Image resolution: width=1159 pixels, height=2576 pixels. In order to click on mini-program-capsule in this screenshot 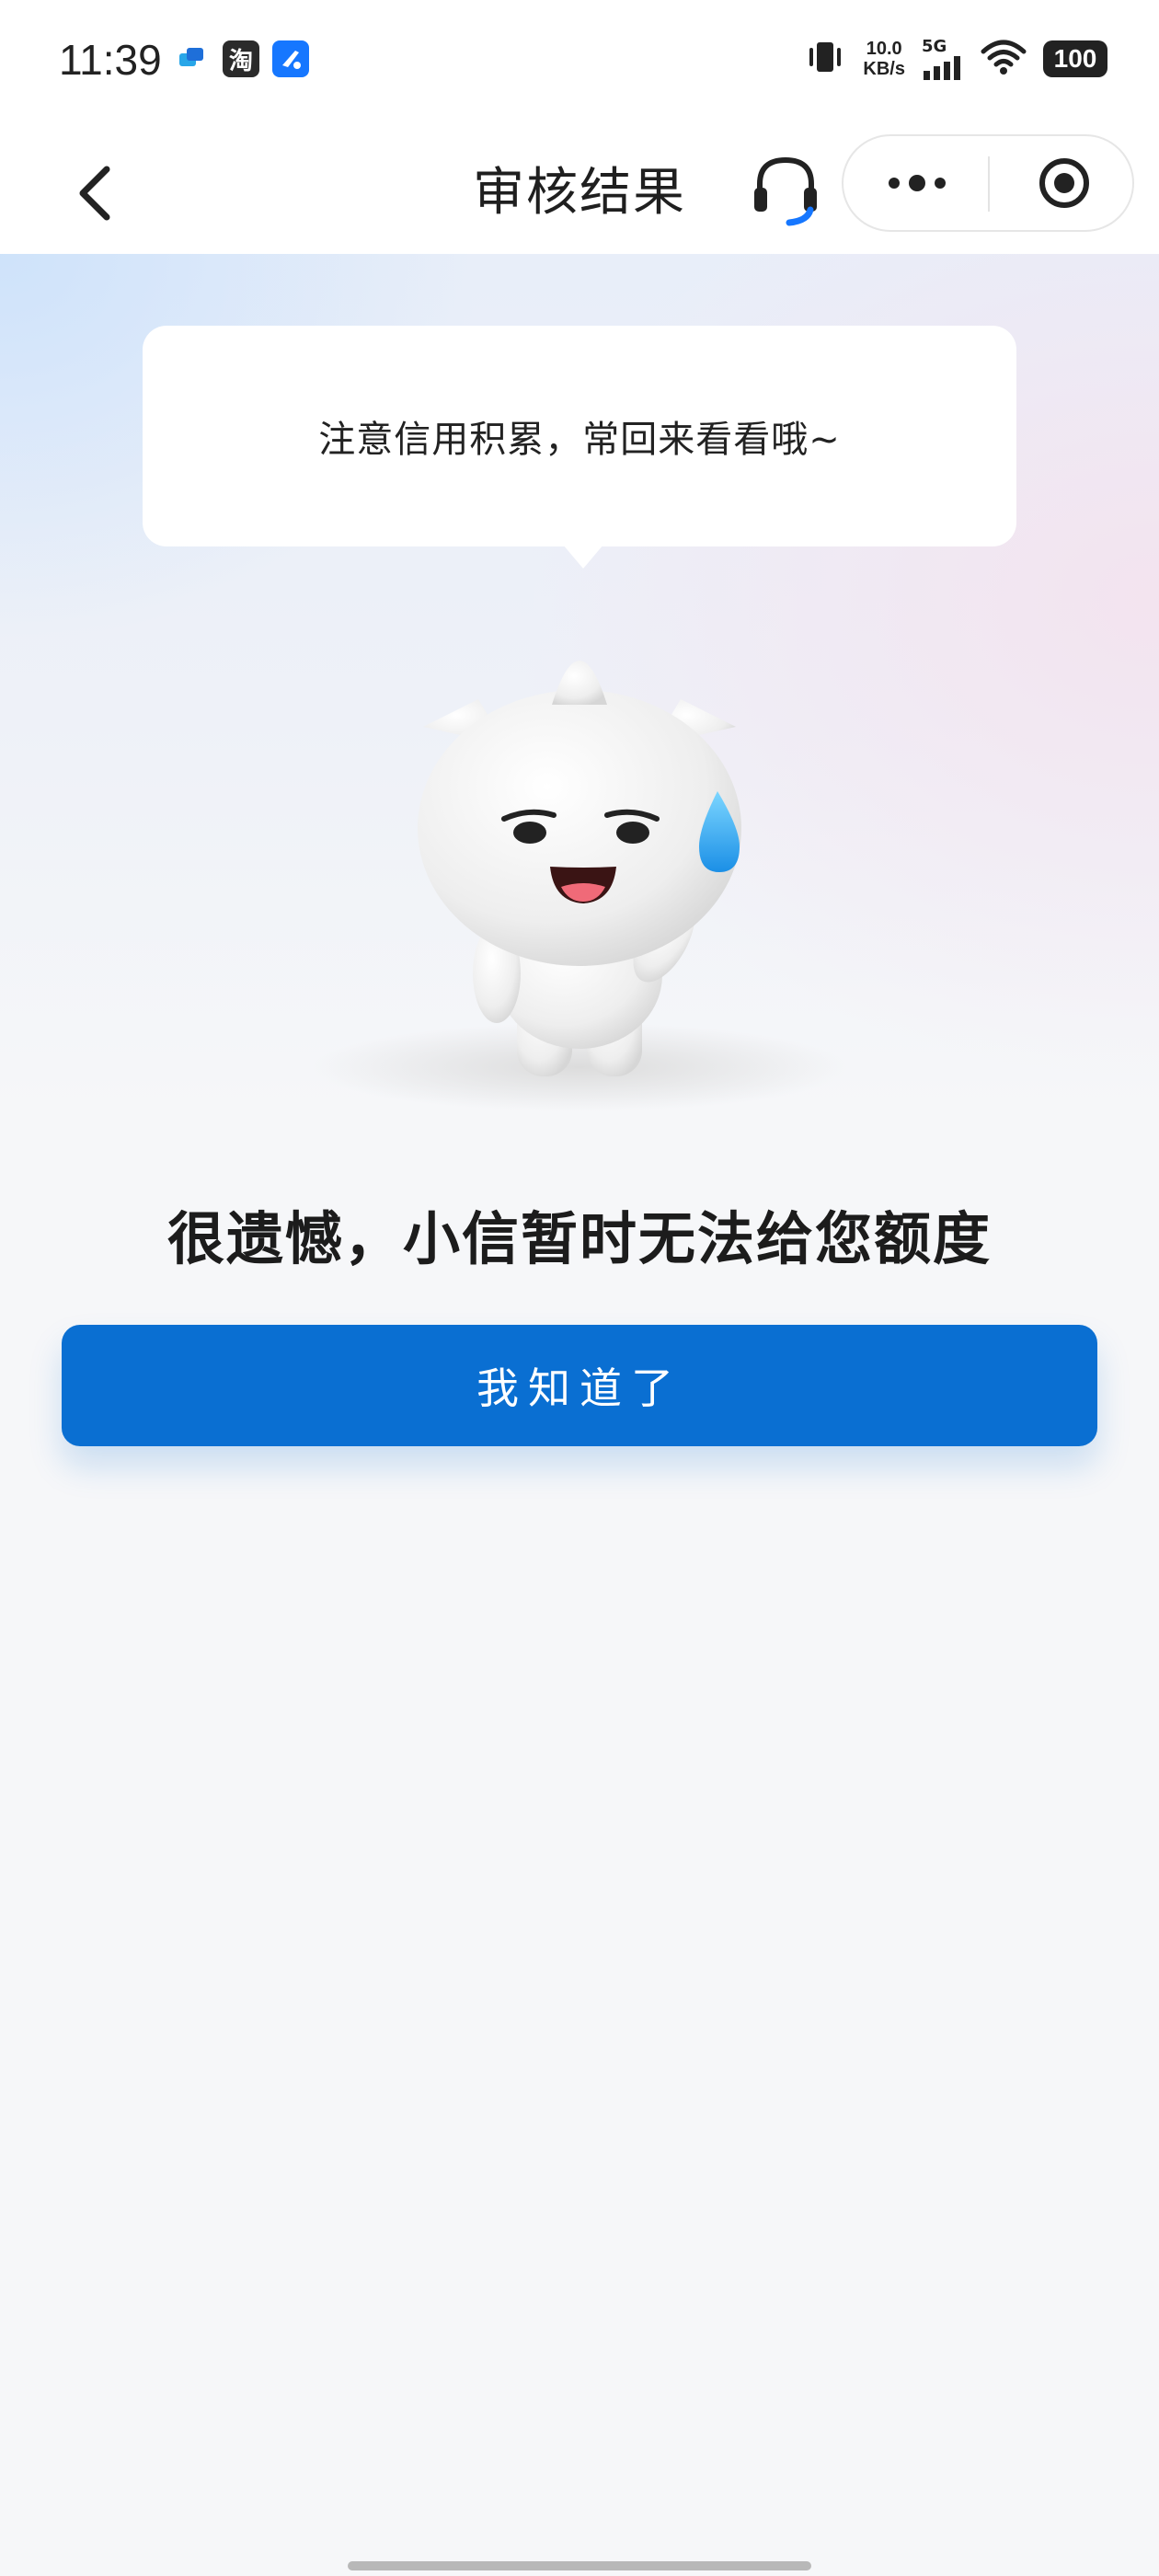, I will do `click(988, 183)`.